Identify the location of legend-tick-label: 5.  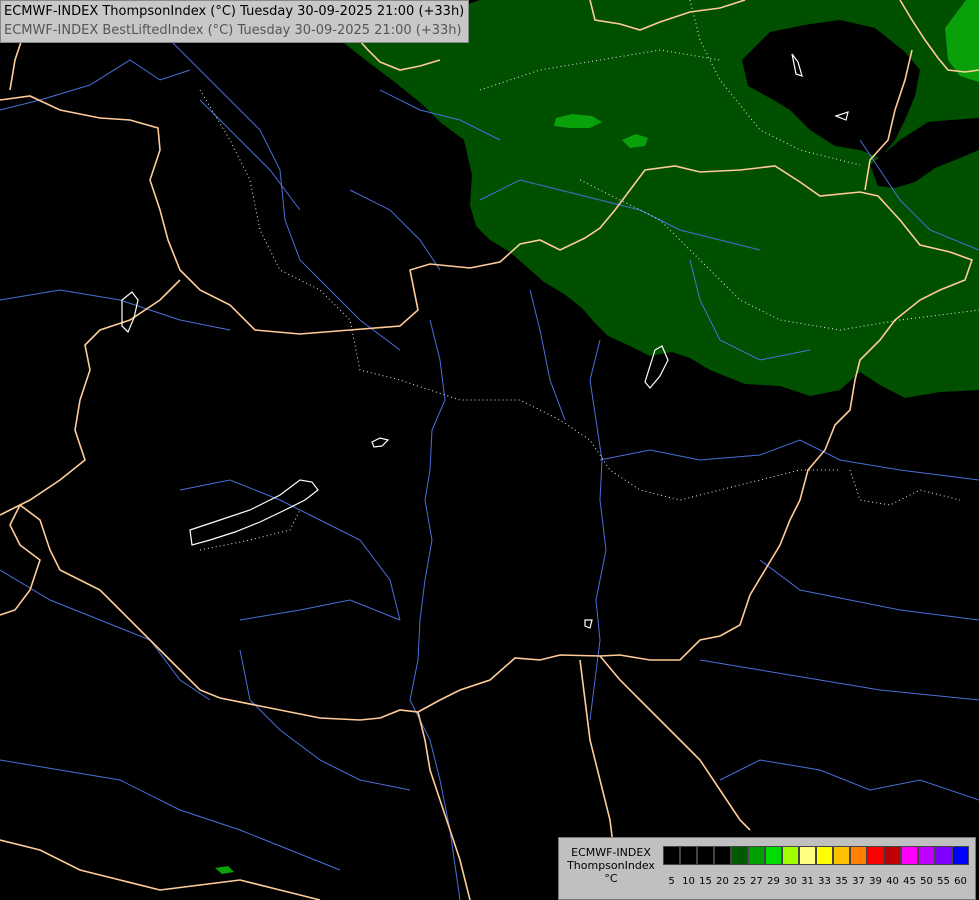
(671, 881).